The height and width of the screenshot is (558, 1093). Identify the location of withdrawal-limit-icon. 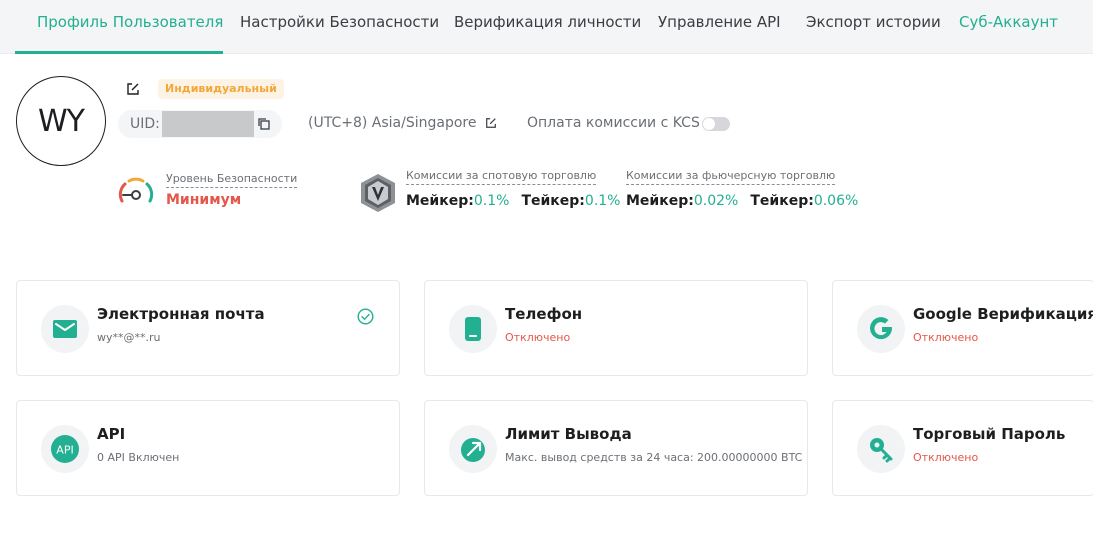
(473, 449).